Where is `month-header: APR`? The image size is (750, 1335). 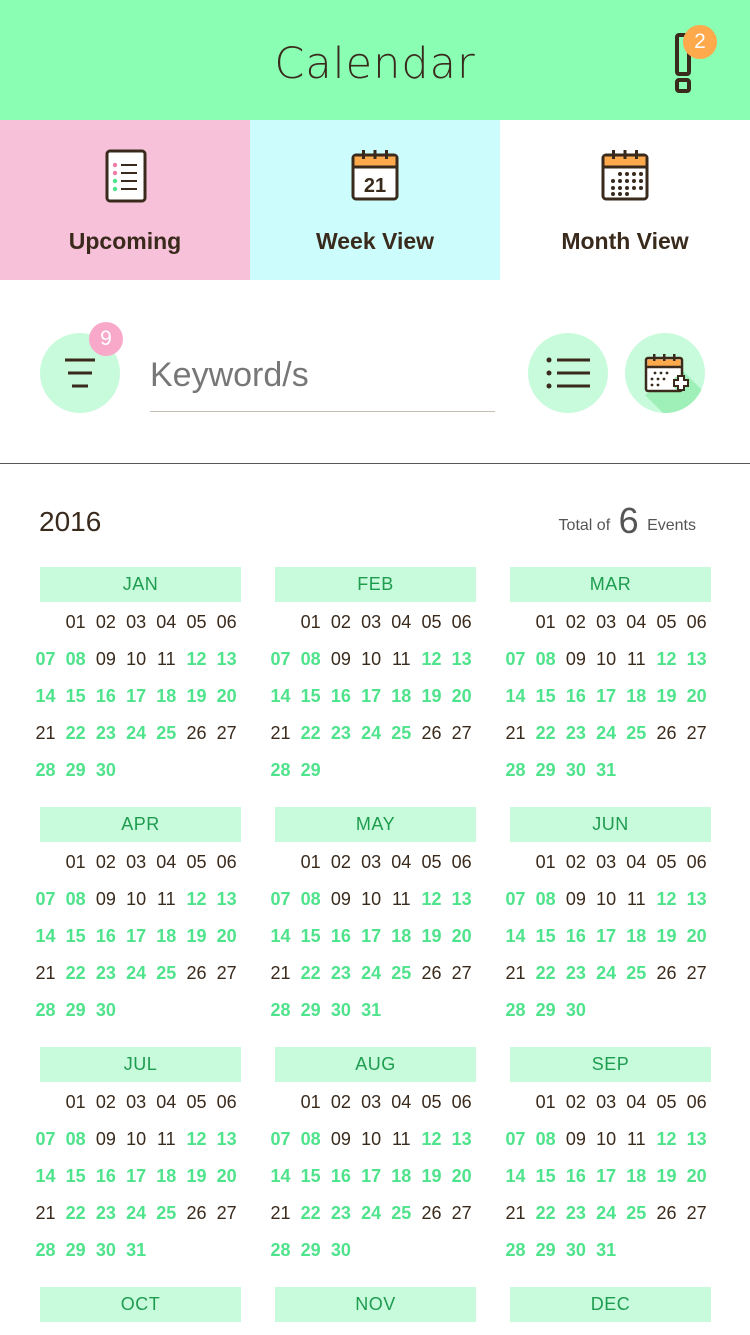 month-header: APR is located at coordinates (140, 824).